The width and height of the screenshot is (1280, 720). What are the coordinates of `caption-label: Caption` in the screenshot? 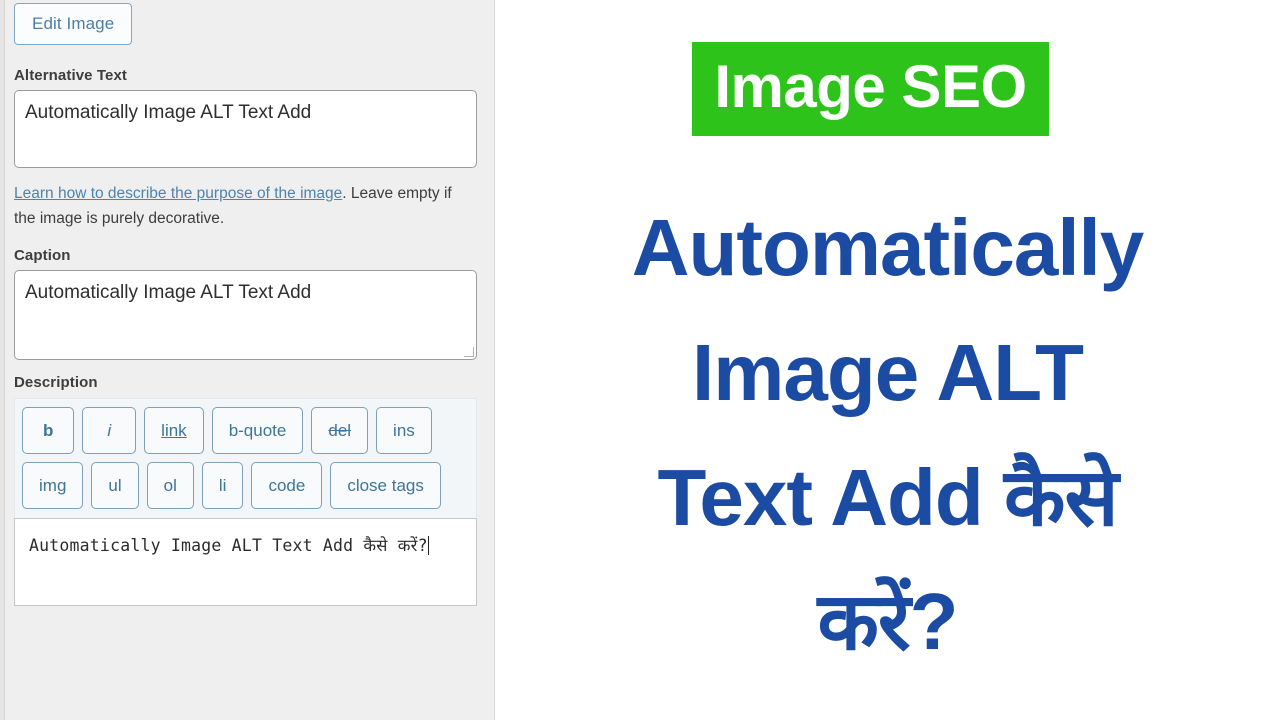 It's located at (42, 256).